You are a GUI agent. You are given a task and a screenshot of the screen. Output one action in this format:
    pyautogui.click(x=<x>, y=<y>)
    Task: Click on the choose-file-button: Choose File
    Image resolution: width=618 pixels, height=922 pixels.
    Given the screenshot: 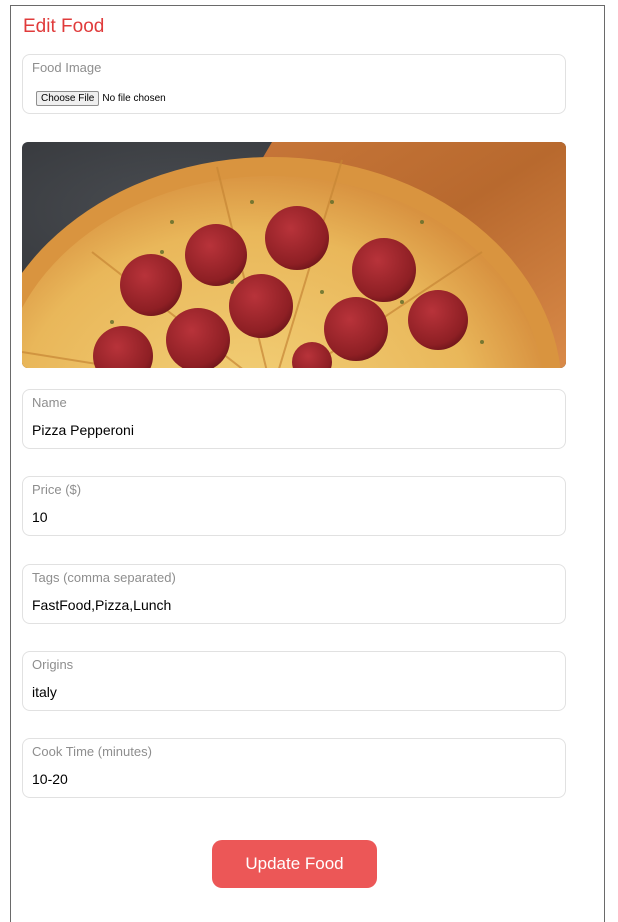 What is the action you would take?
    pyautogui.click(x=68, y=98)
    